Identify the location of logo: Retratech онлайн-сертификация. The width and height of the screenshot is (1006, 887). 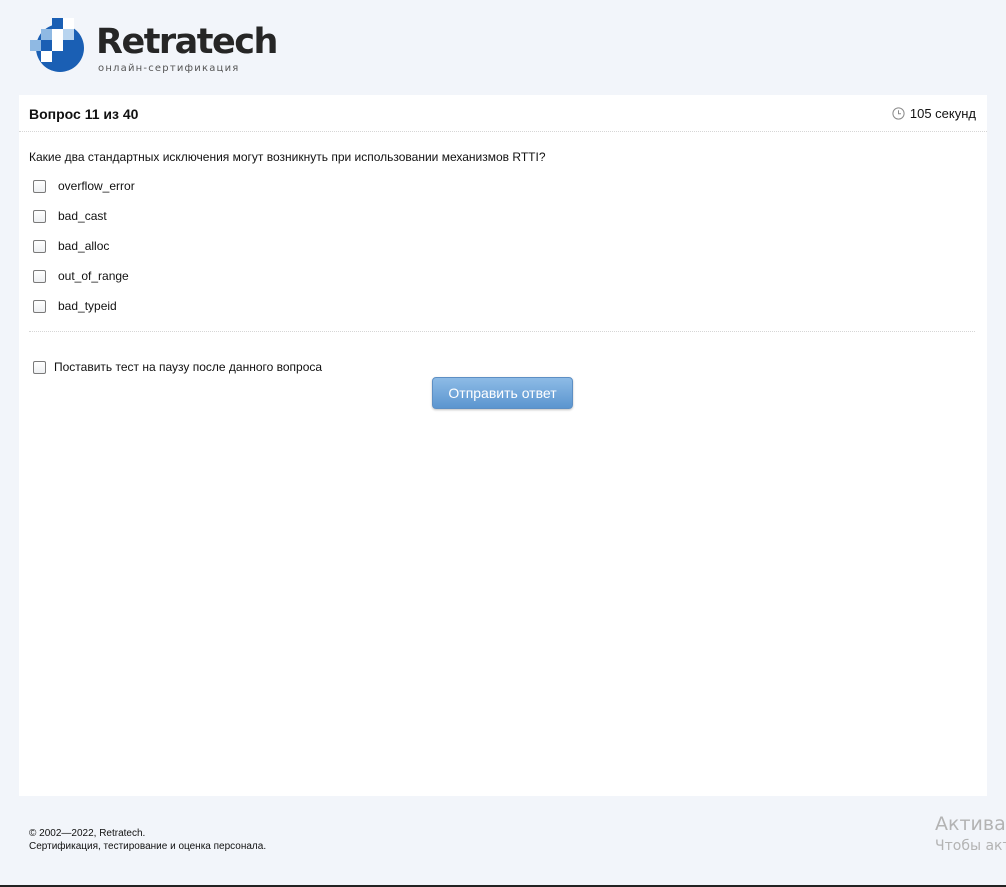
(153, 48).